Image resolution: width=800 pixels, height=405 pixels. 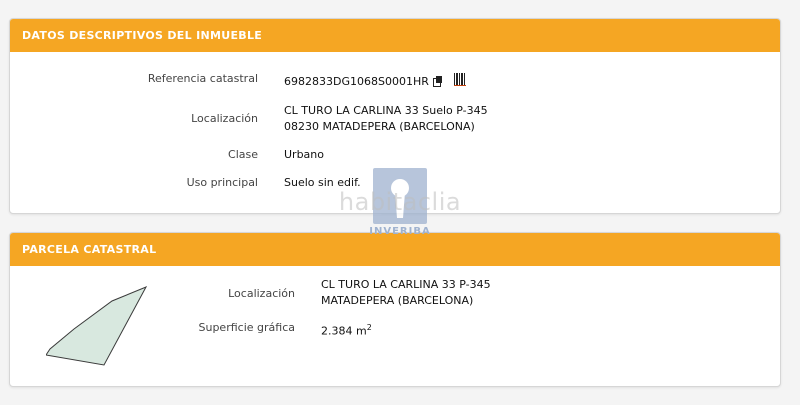 I want to click on graphic-area-unit-exponent: 2, so click(x=369, y=327).